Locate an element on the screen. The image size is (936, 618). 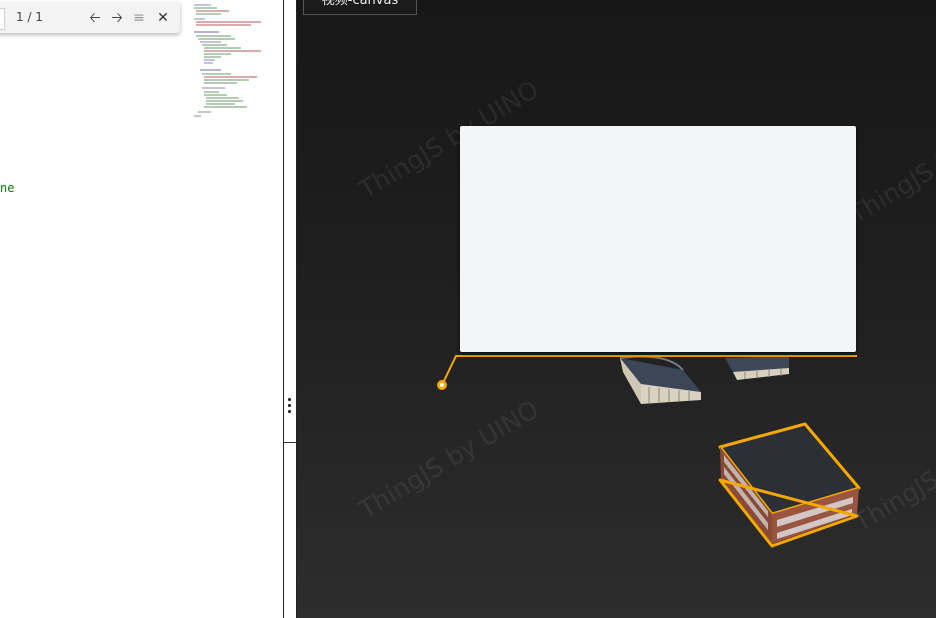
find-input is located at coordinates (2, 19).